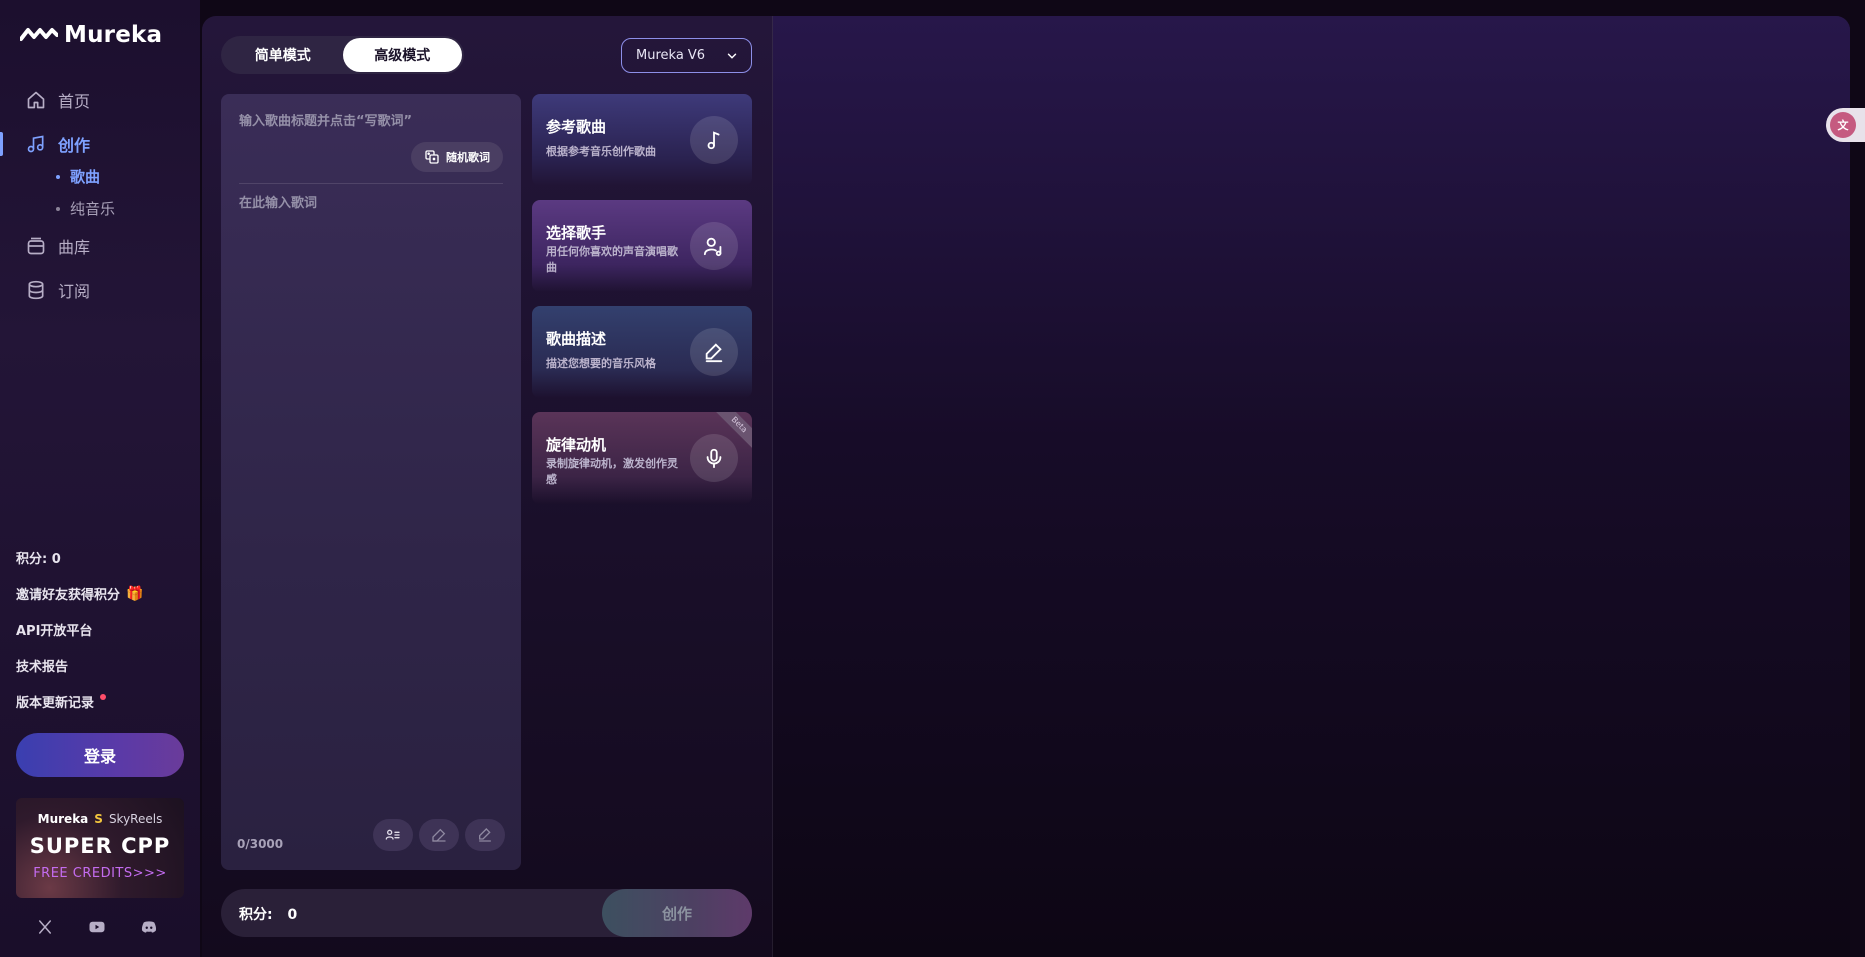  Describe the element at coordinates (292, 915) in the screenshot. I see `credits-value: 0` at that location.